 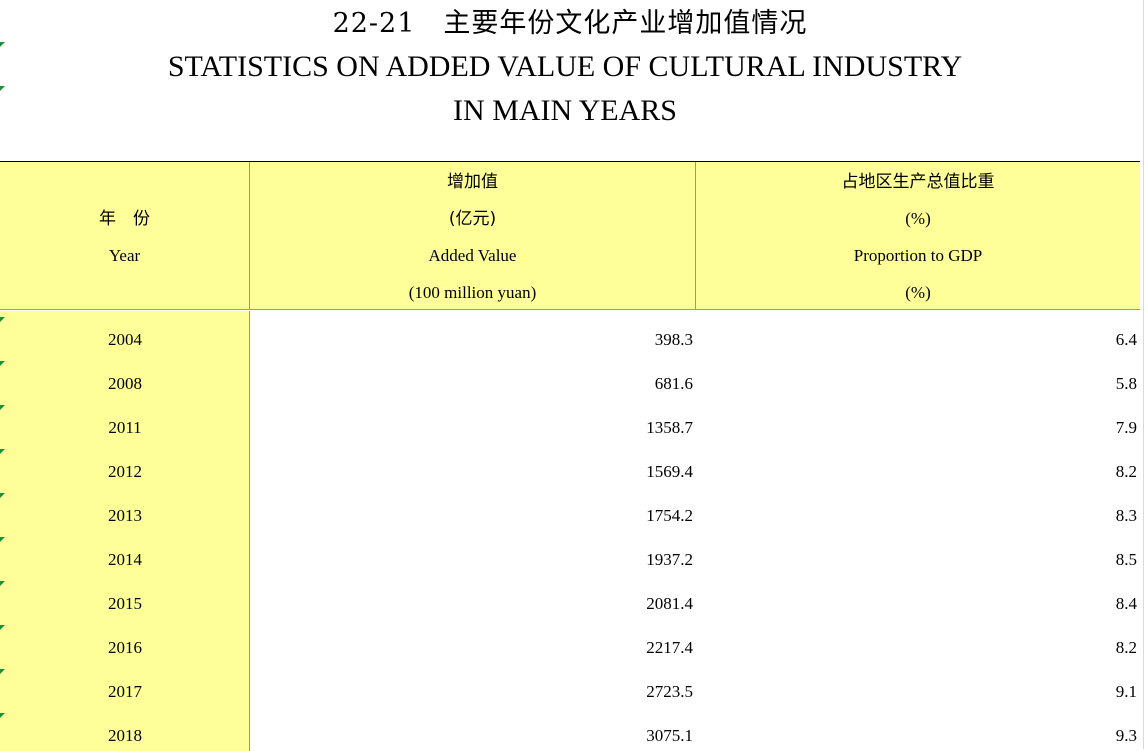 What do you see at coordinates (125, 384) in the screenshot?
I see `cell-year: 2008` at bounding box center [125, 384].